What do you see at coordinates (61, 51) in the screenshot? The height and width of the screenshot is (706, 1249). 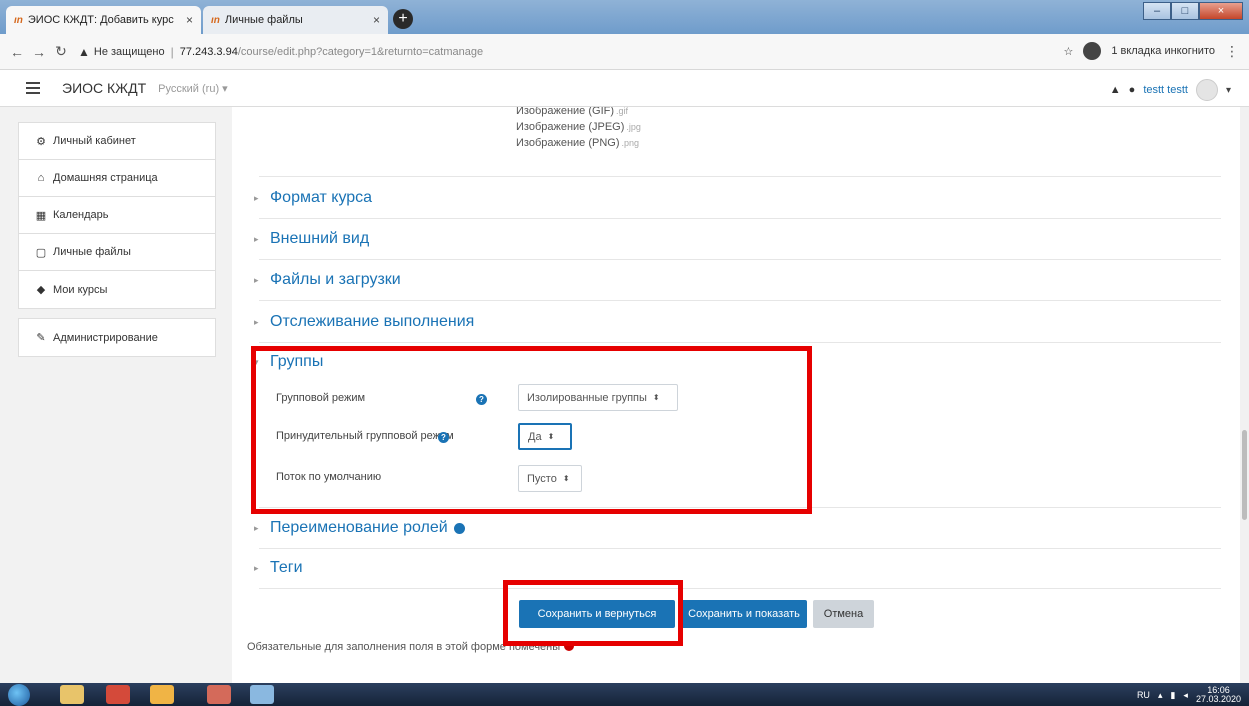 I see `reload-icon: ↻` at bounding box center [61, 51].